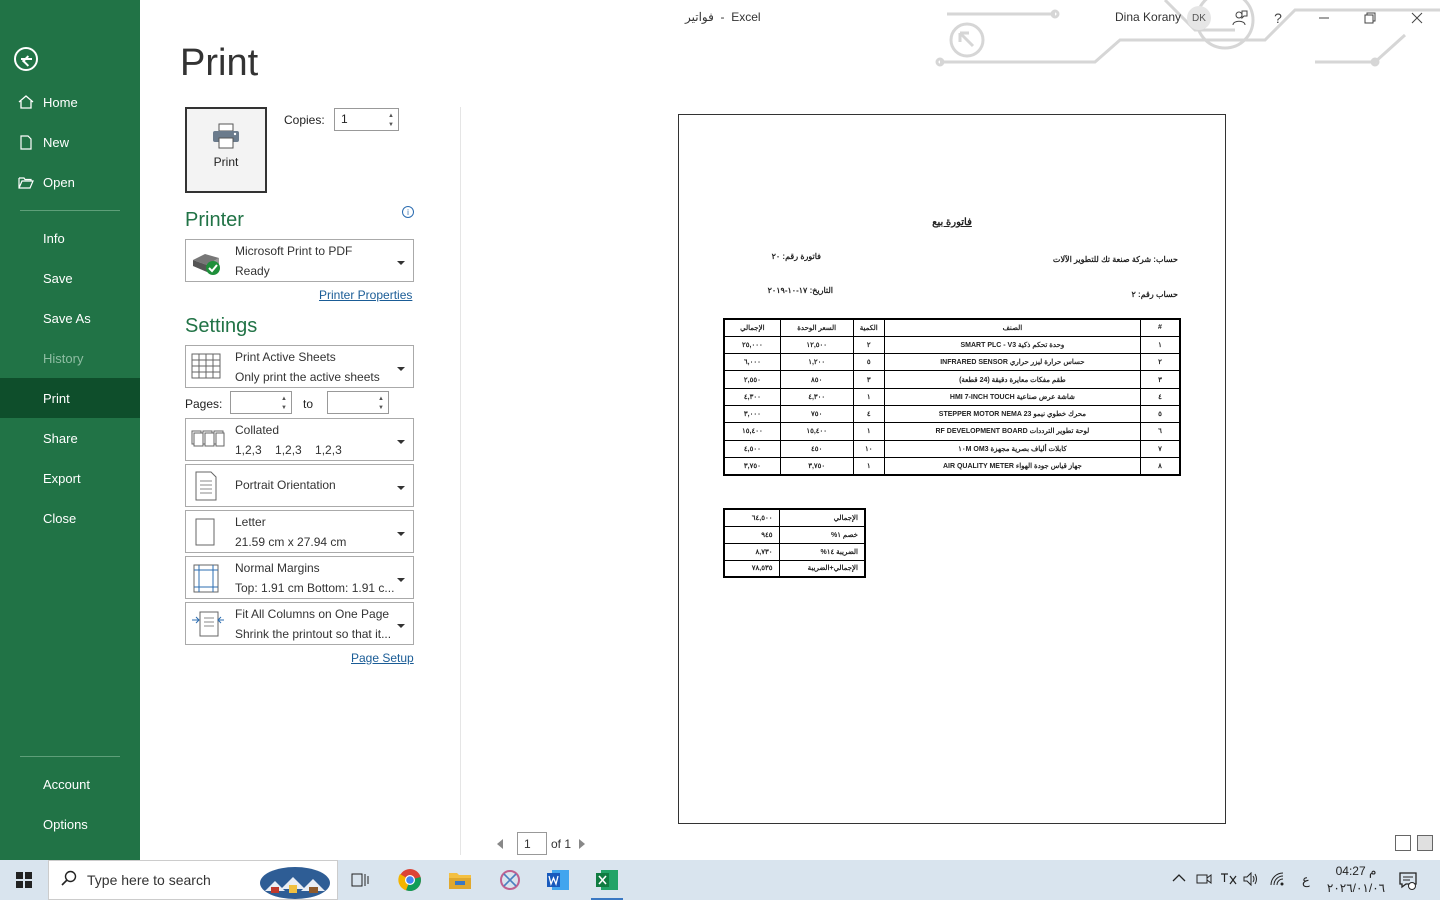 The height and width of the screenshot is (900, 1440). I want to click on invoice-account: حساب: شركة صنعة تك للتطوير الآلات, so click(1115, 259).